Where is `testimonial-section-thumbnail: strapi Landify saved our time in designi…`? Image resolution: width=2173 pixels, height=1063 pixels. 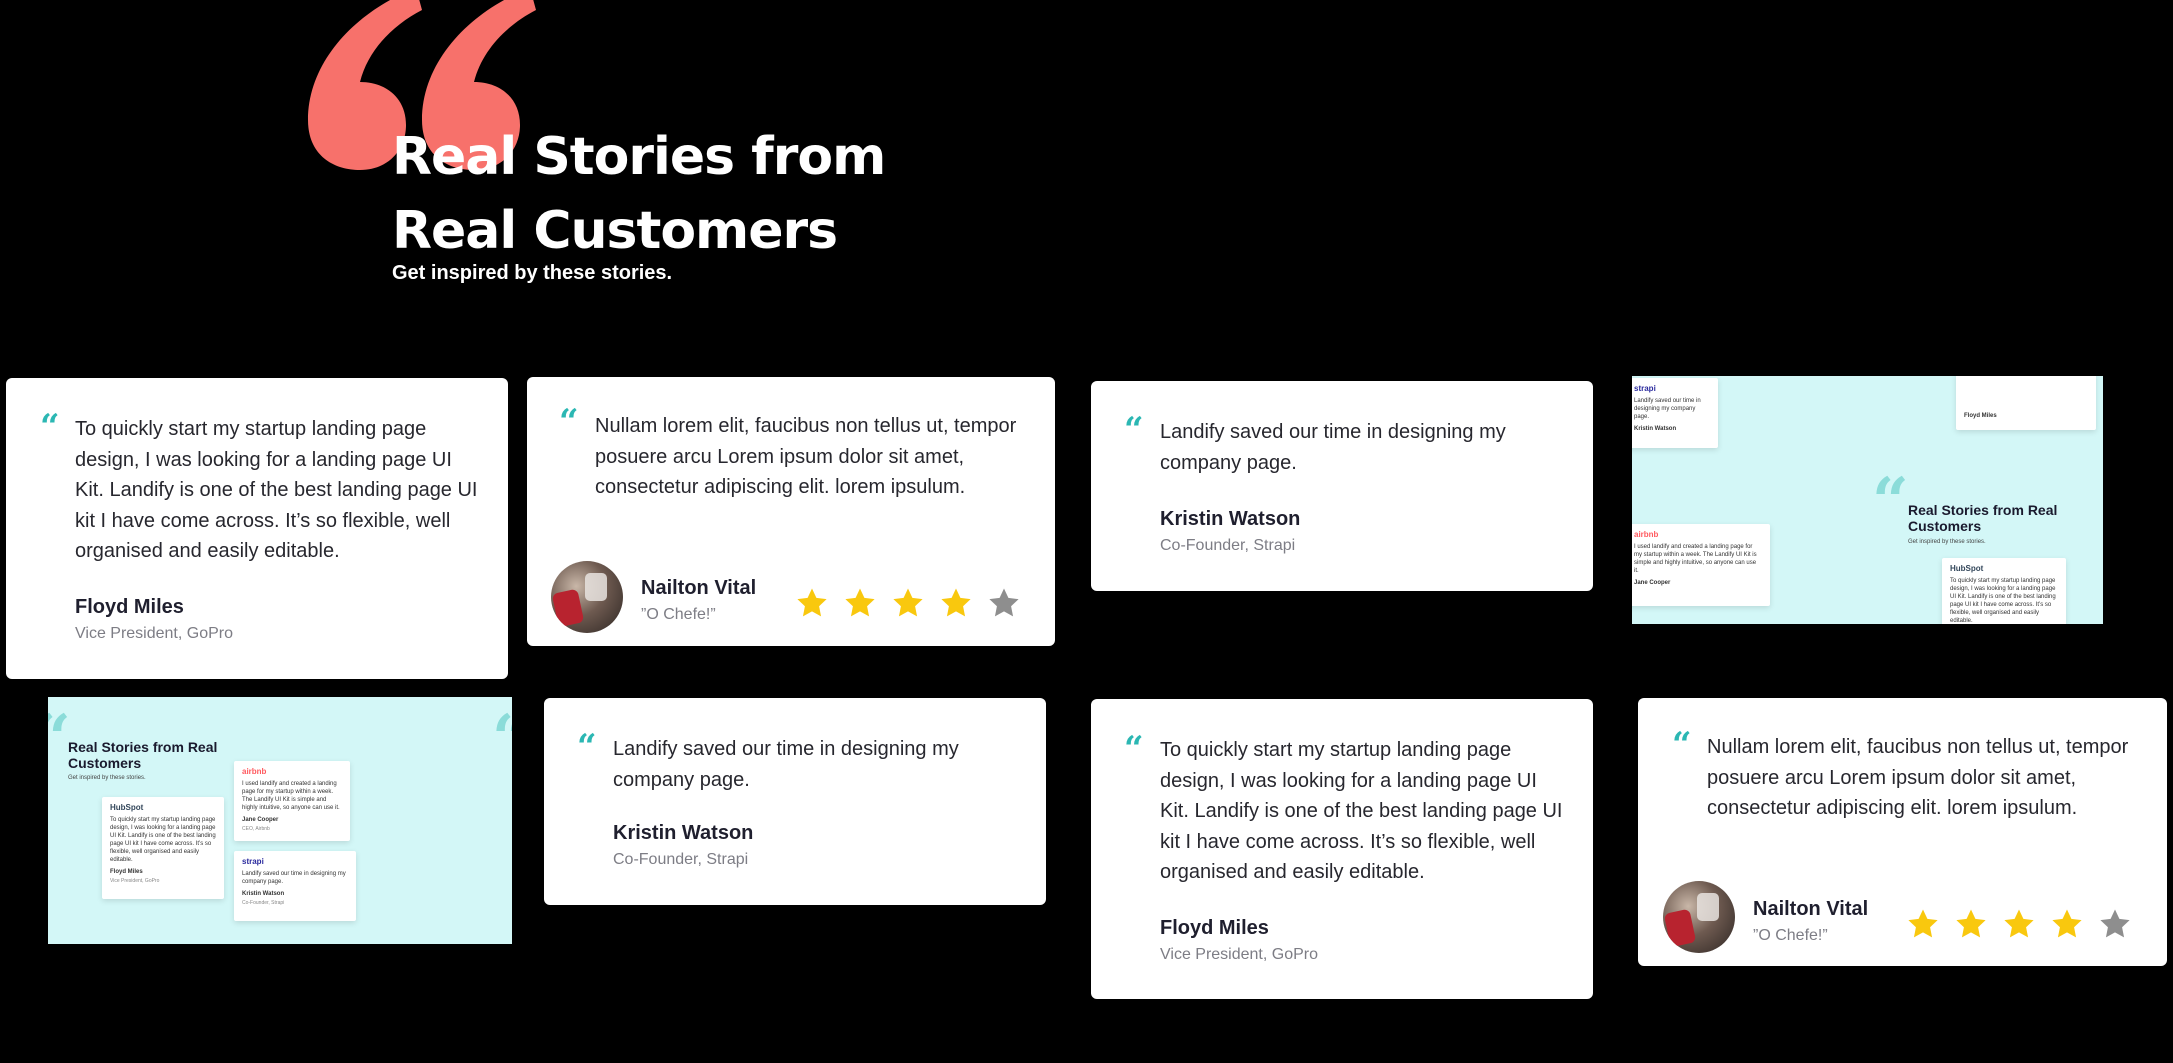
testimonial-section-thumbnail: strapi Landify saved our time in designi… is located at coordinates (1867, 500).